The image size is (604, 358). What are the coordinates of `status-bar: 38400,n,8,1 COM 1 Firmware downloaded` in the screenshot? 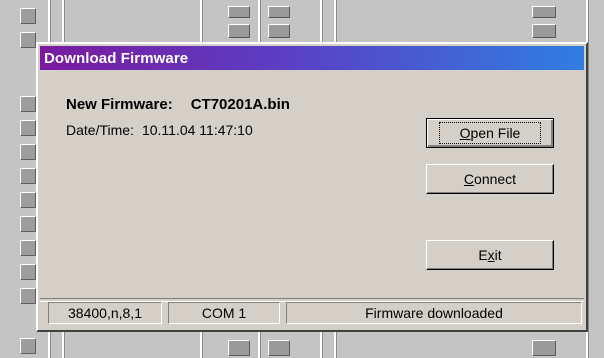 It's located at (312, 312).